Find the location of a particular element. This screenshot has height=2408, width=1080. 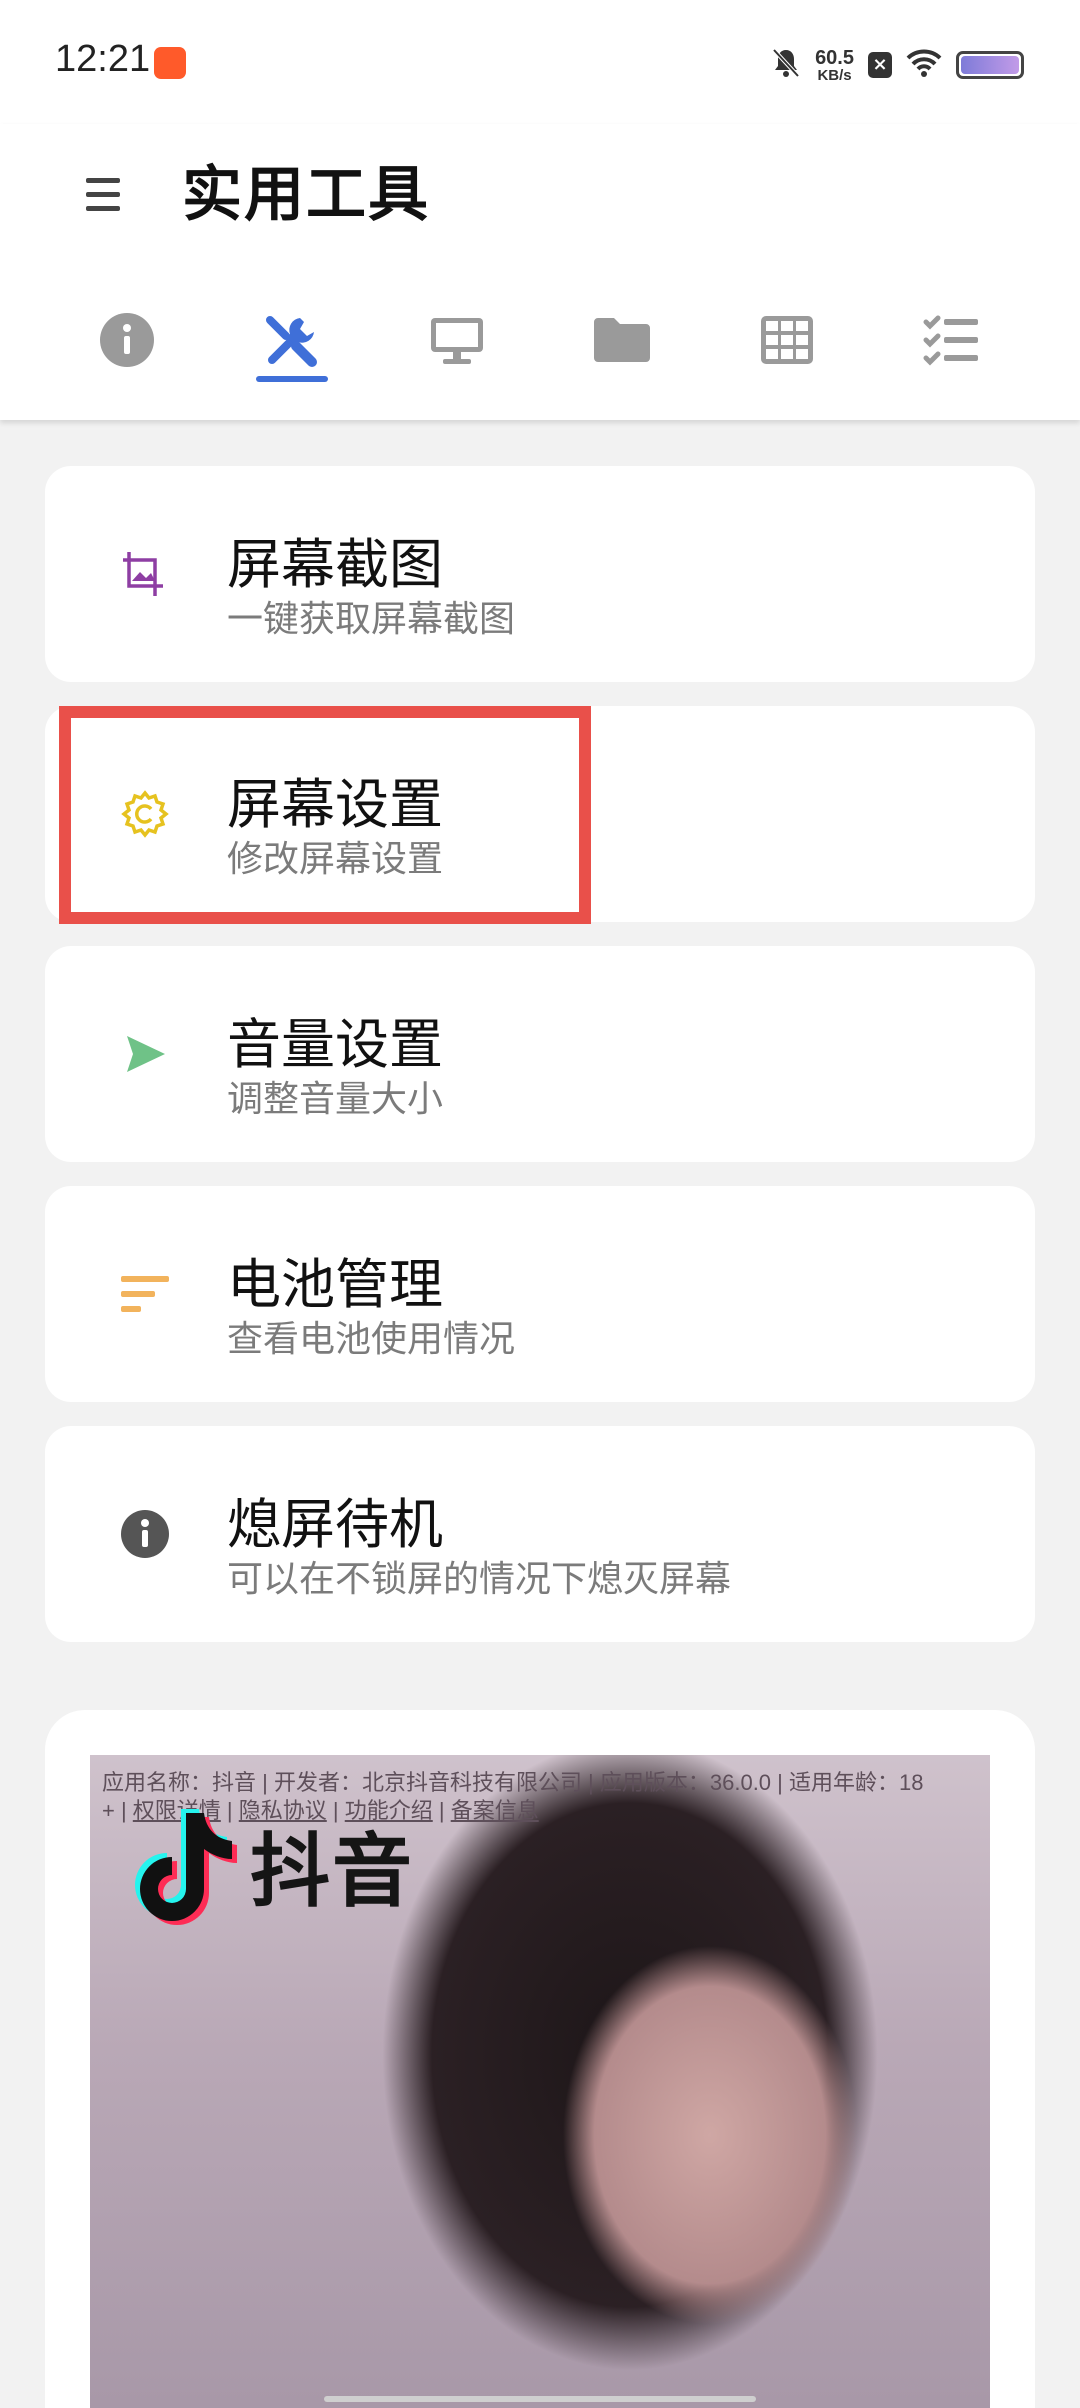

notification-app-icon is located at coordinates (170, 63).